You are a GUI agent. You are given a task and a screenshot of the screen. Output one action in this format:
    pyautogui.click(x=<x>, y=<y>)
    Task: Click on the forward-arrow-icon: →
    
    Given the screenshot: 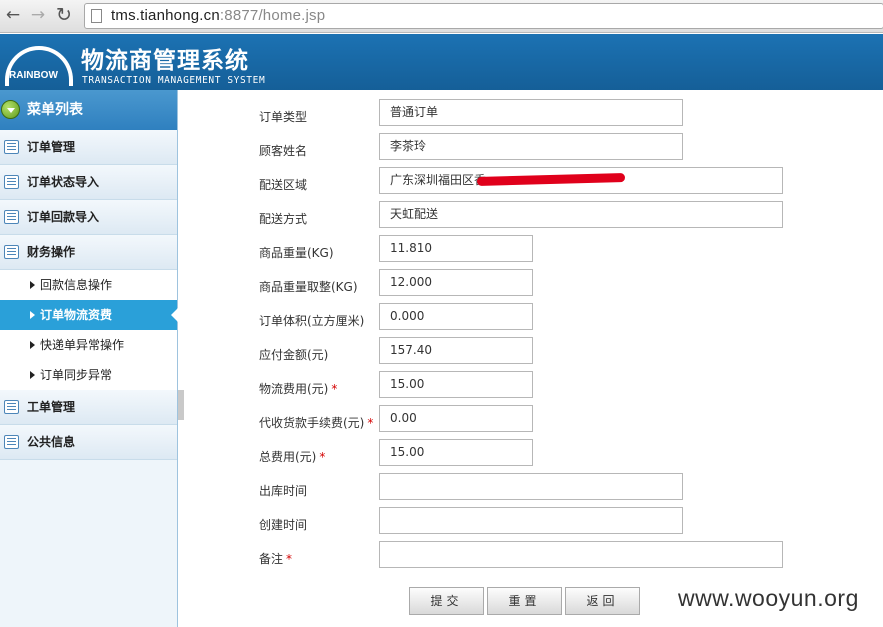 What is the action you would take?
    pyautogui.click(x=38, y=15)
    